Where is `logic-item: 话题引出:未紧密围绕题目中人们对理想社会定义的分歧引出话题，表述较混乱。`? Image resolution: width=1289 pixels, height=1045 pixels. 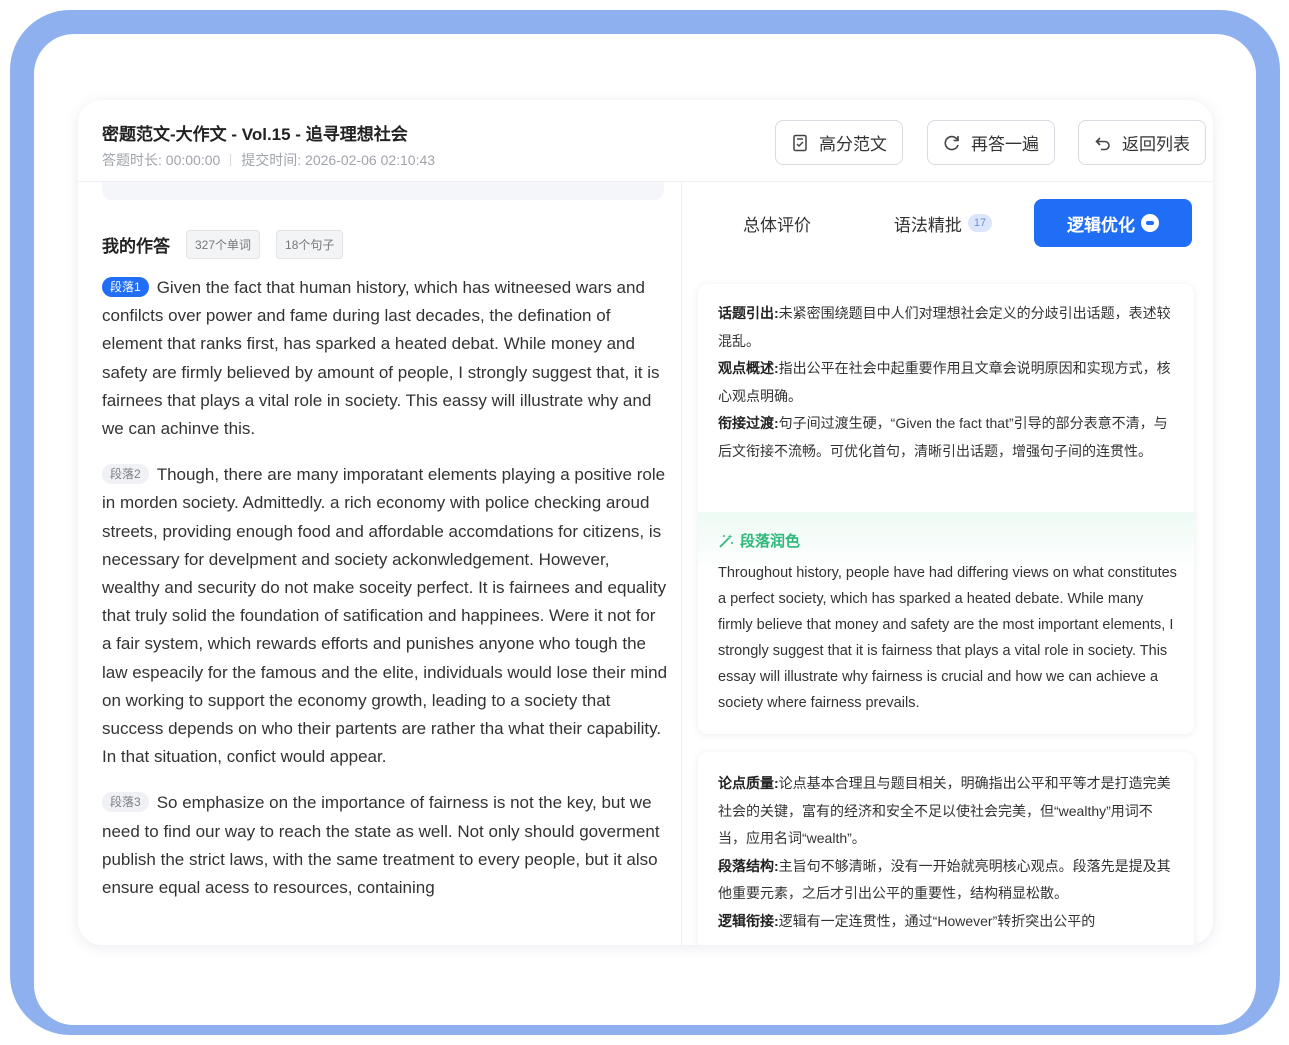
logic-item: 话题引出:未紧密围绕题目中人们对理想社会定义的分歧引出话题，表述较混乱。 is located at coordinates (946, 327).